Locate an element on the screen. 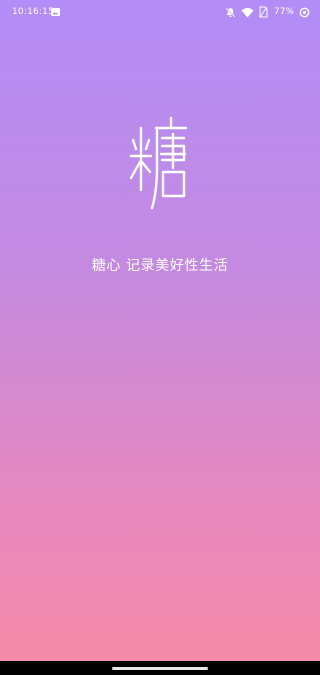  battery-percent: 77% is located at coordinates (283, 12).